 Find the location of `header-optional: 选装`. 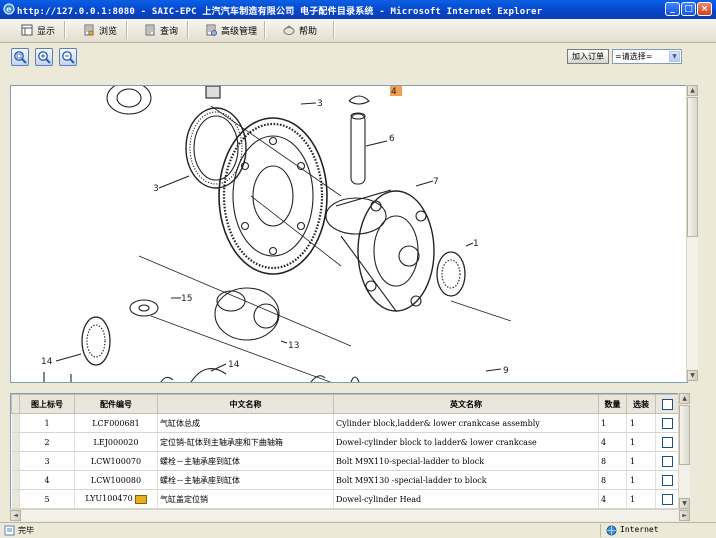

header-optional: 选装 is located at coordinates (641, 404).